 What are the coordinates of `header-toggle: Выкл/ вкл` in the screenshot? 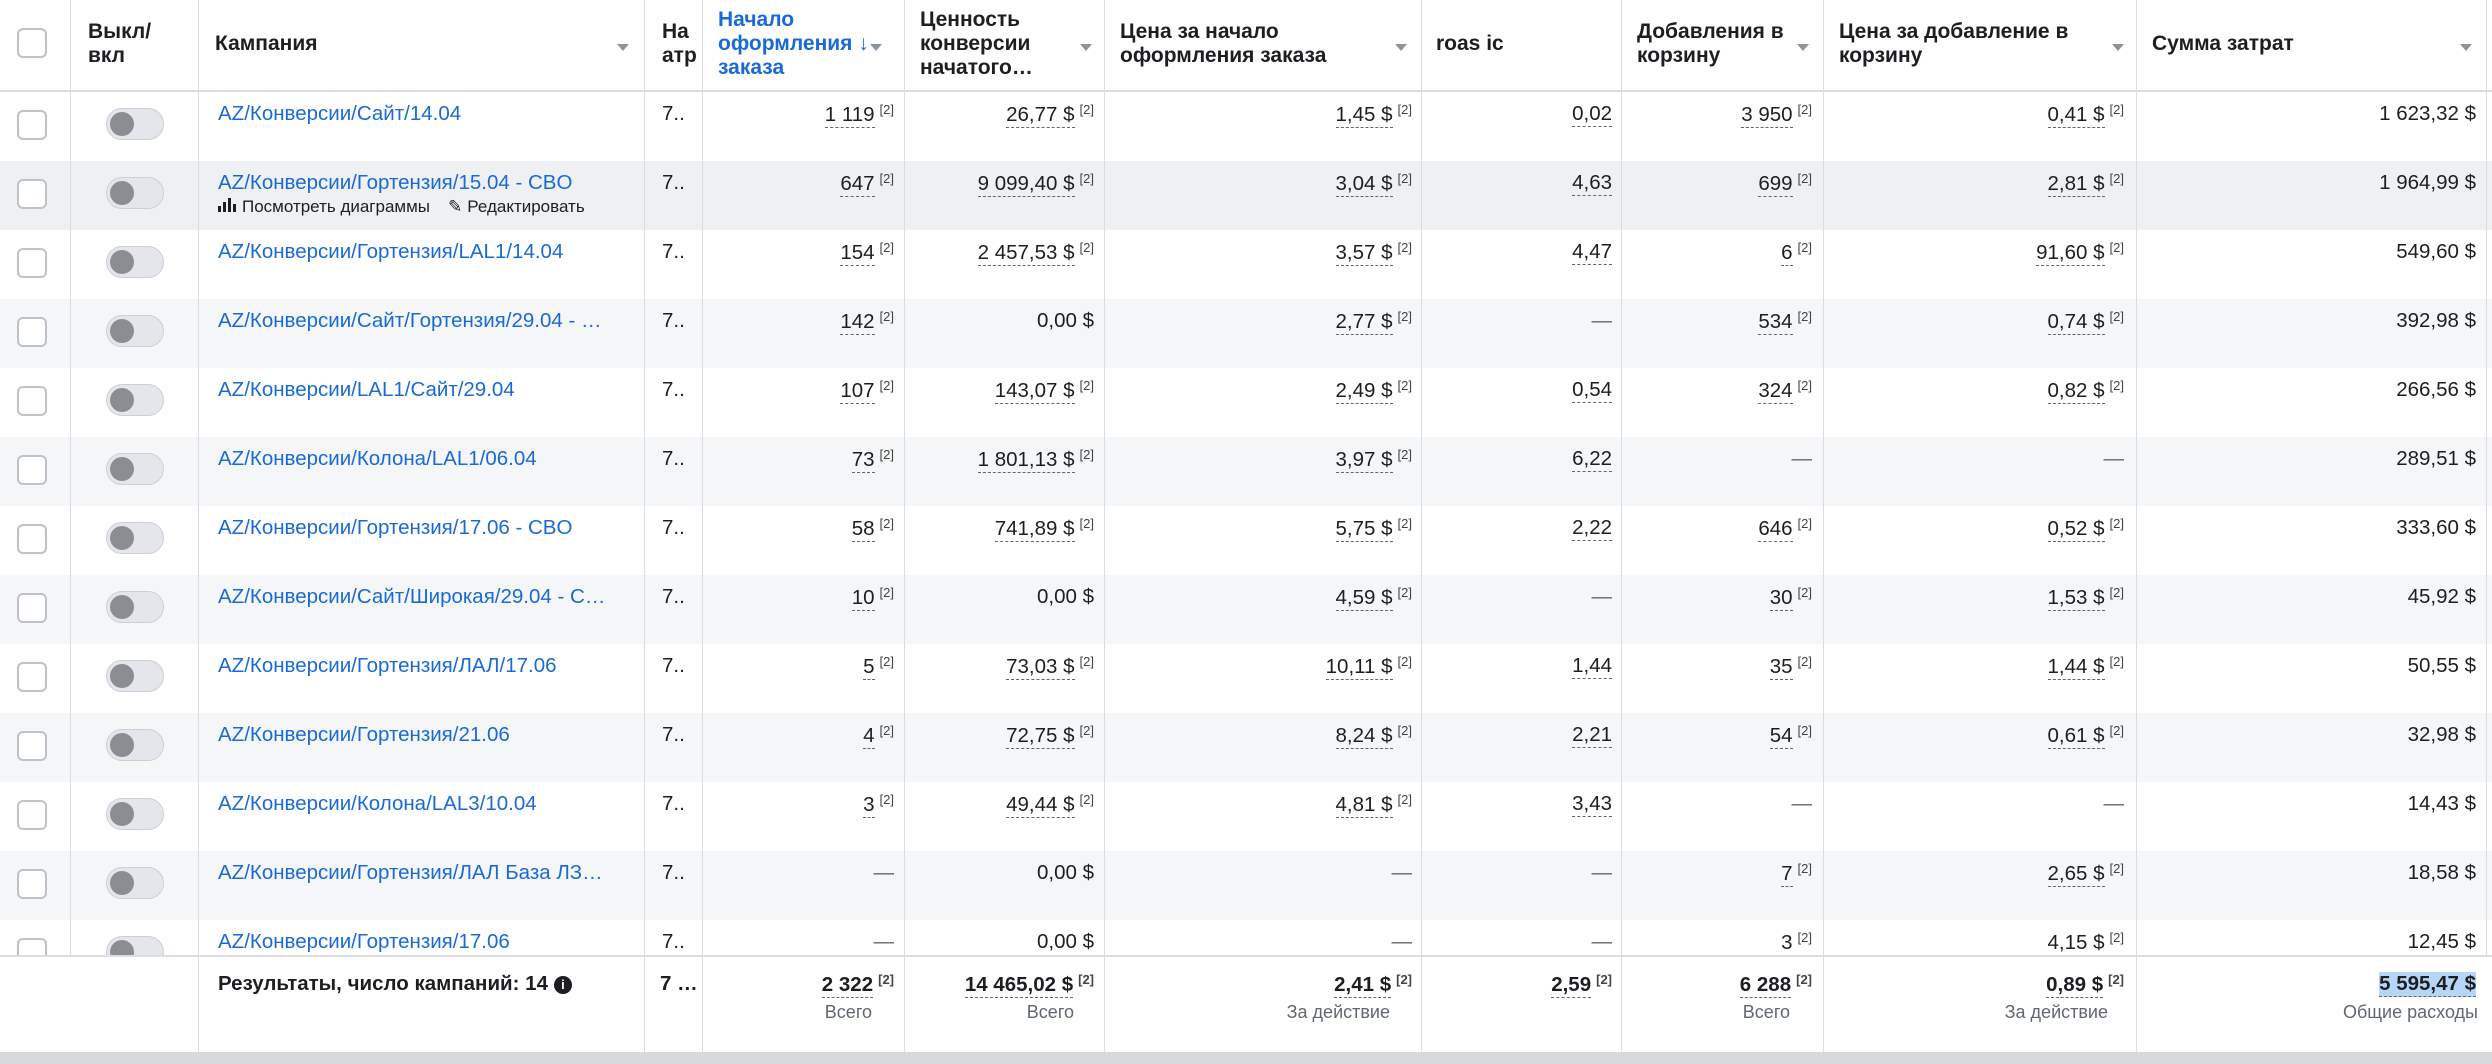 It's located at (119, 44).